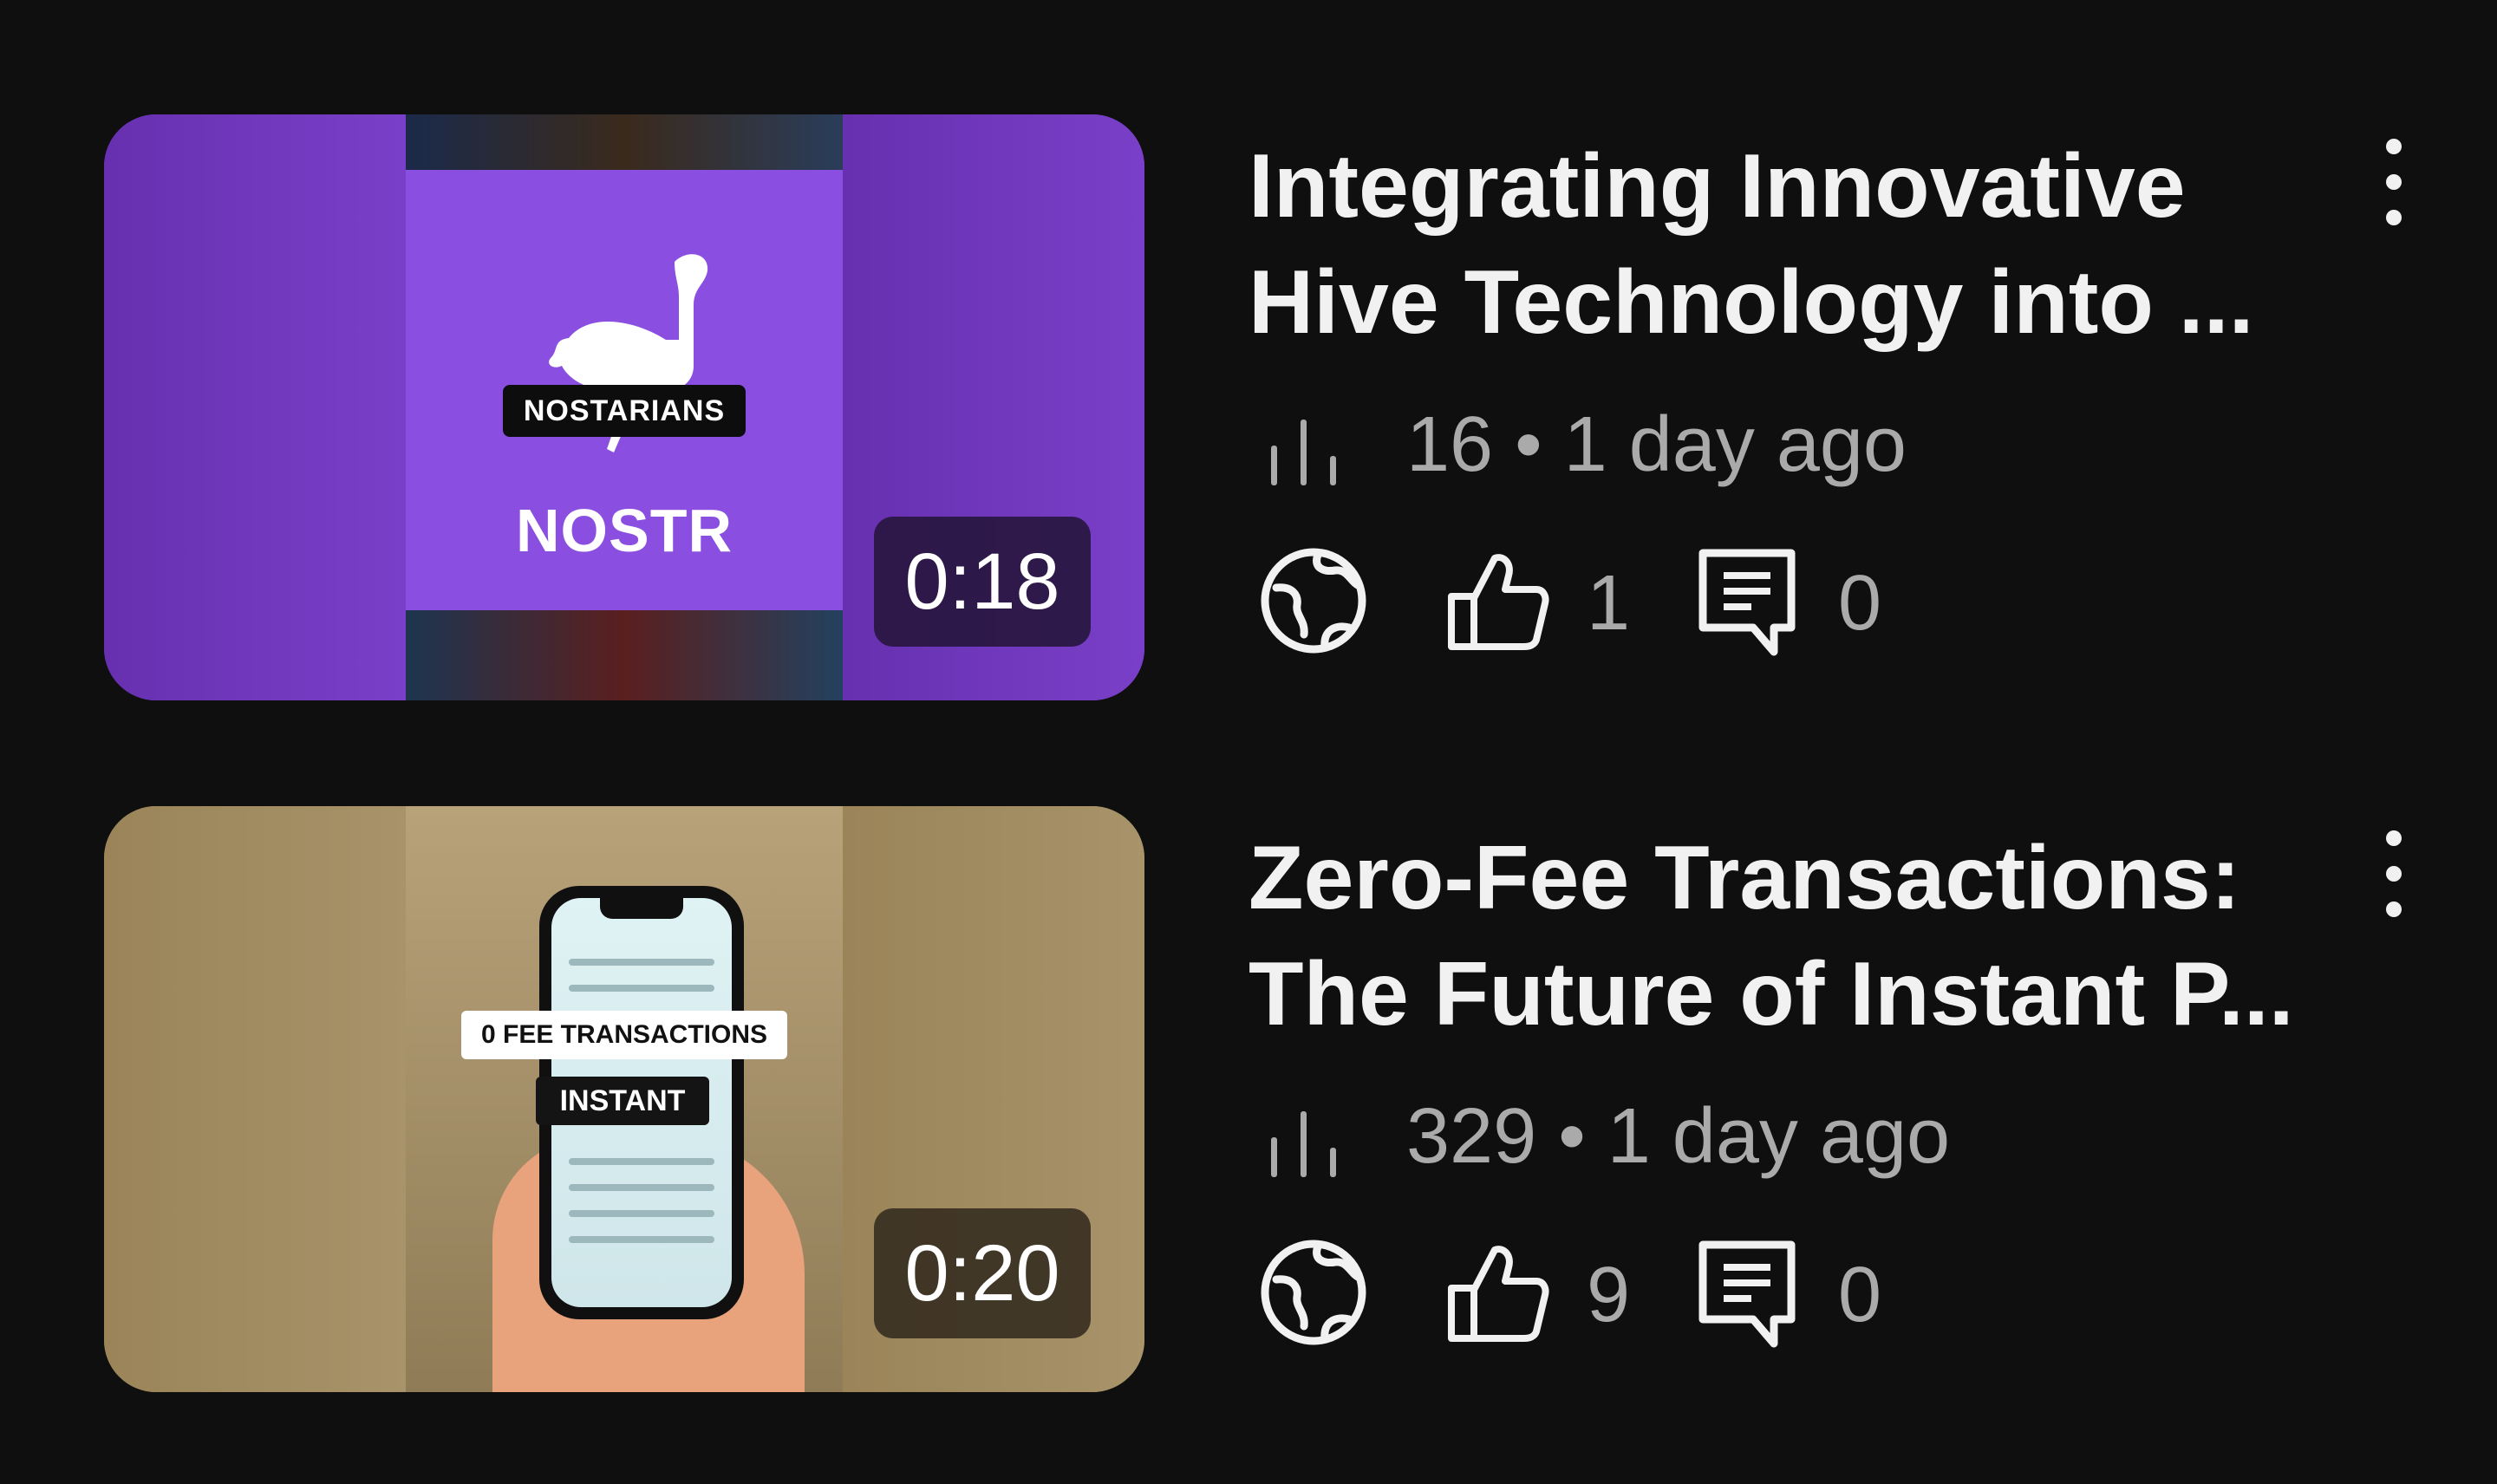 This screenshot has height=1484, width=2497. I want to click on thumbnail-tag: 0 FEE TRANSACTIONS, so click(624, 1035).